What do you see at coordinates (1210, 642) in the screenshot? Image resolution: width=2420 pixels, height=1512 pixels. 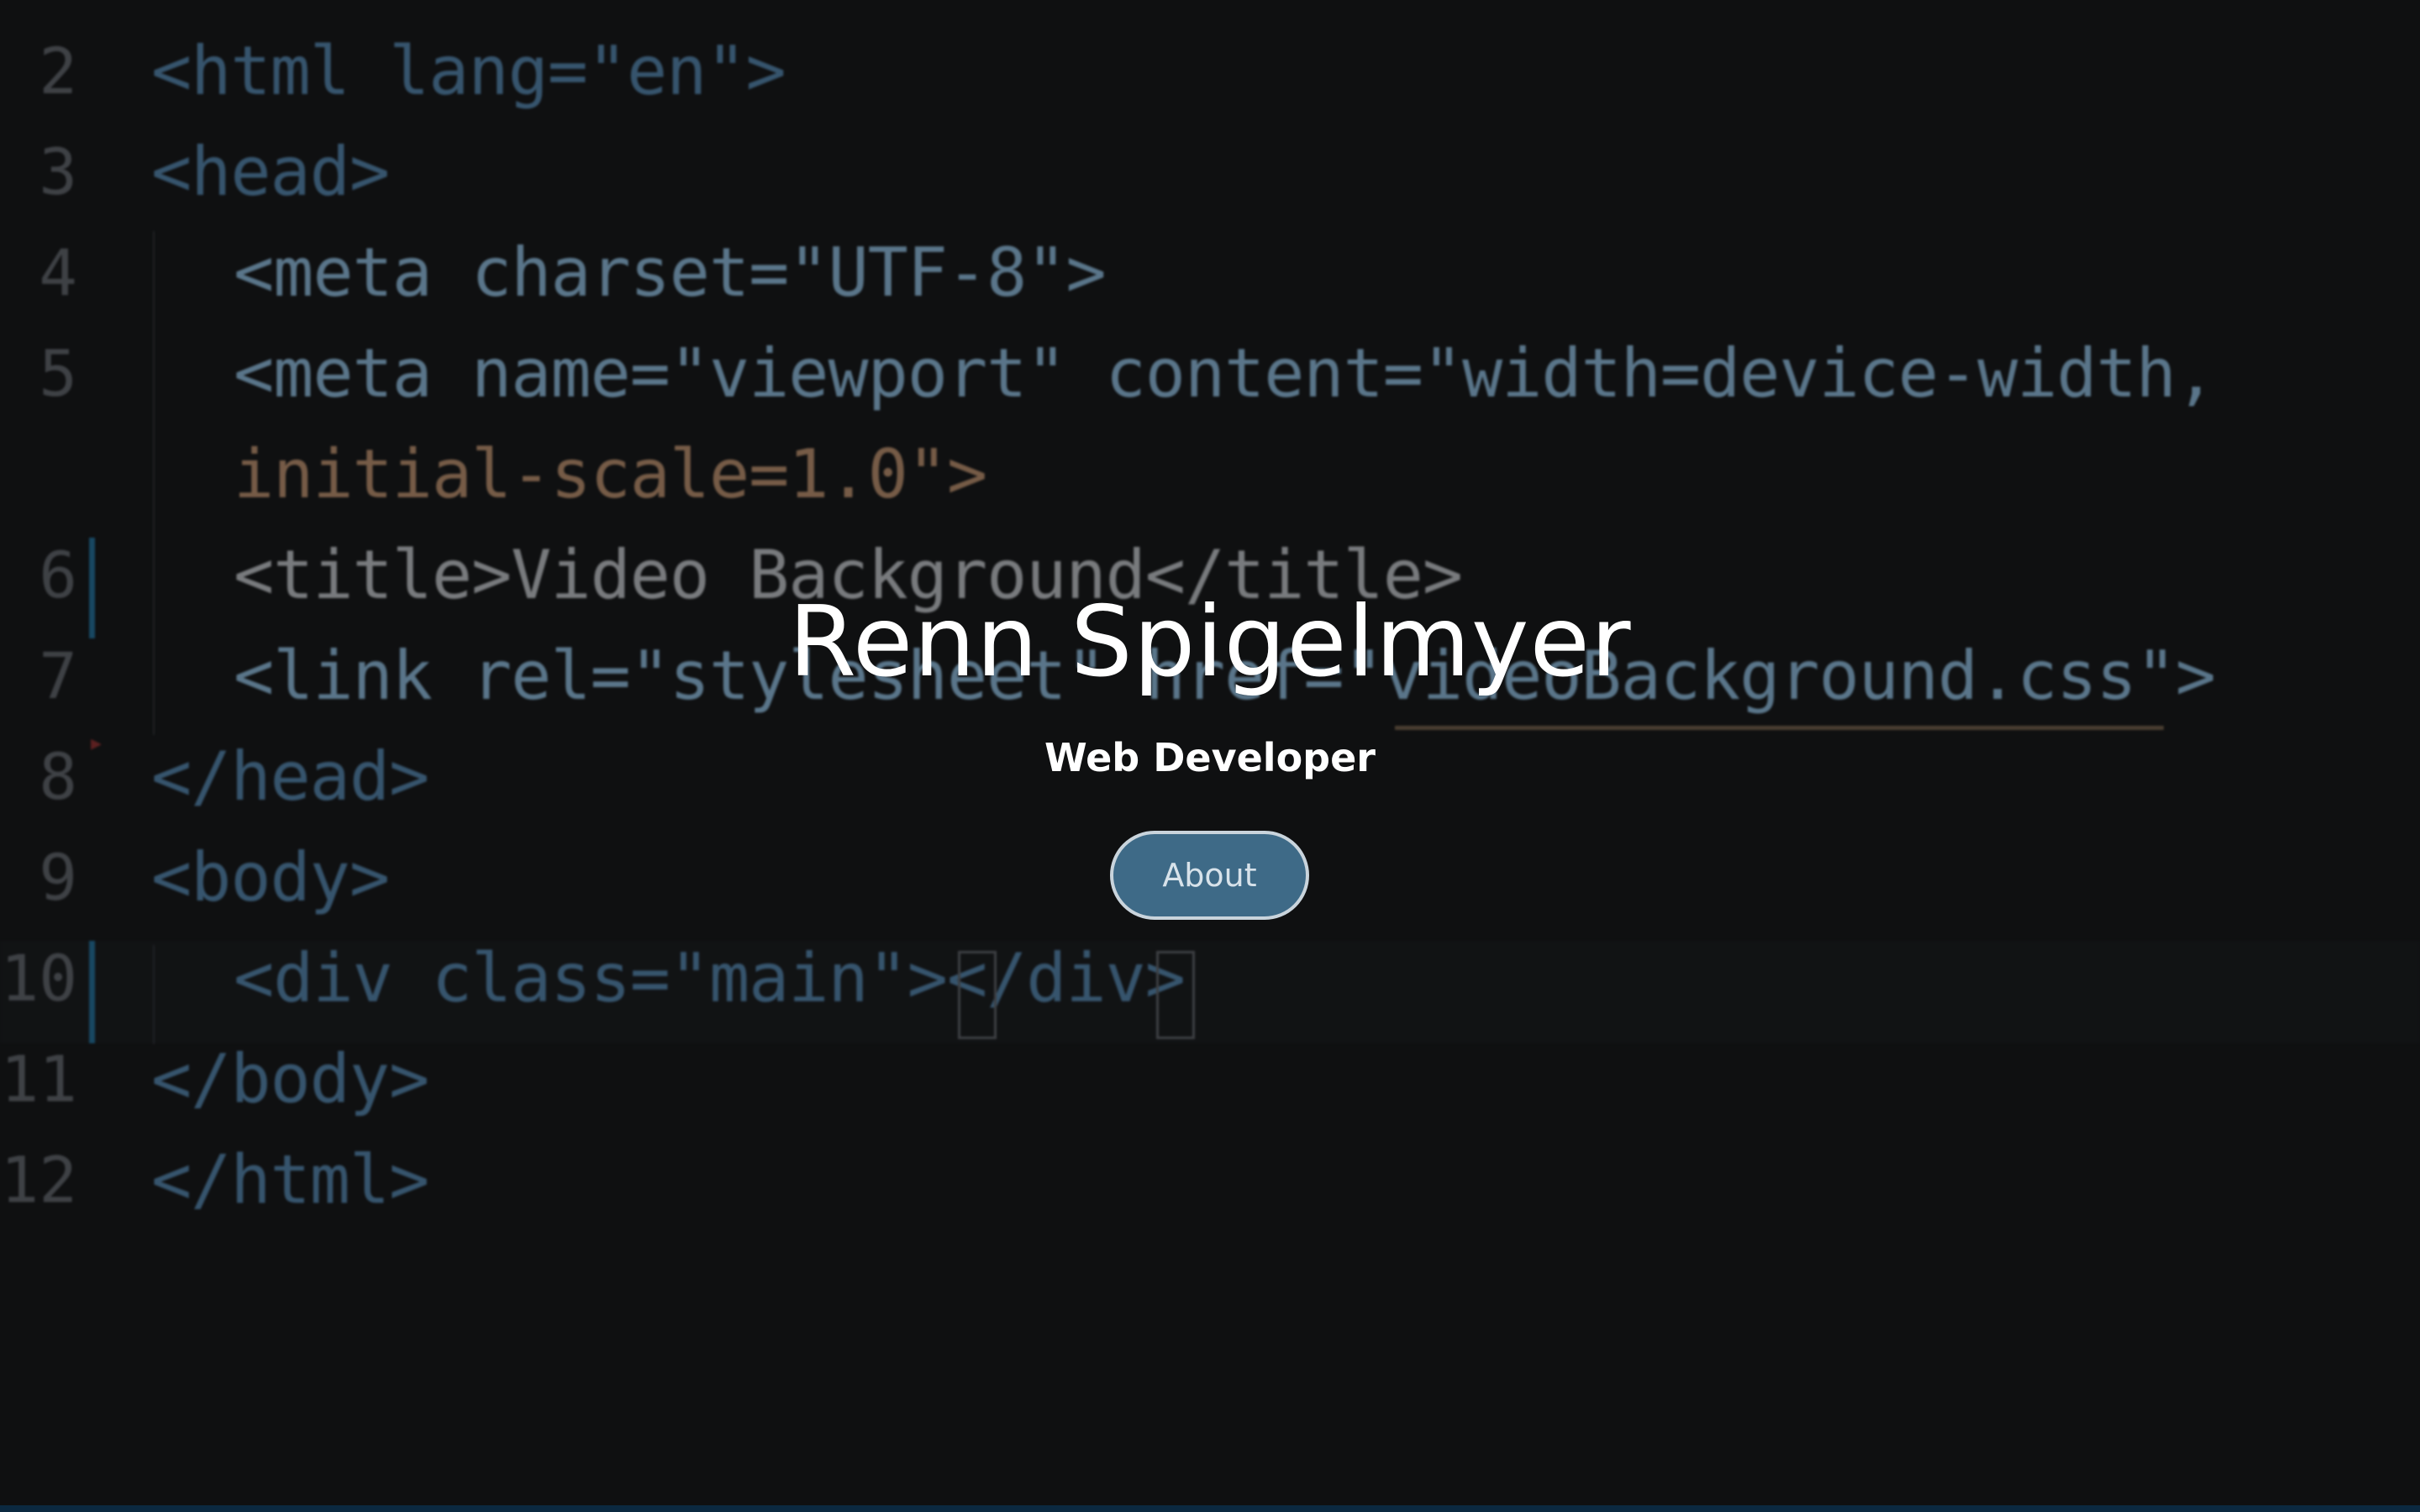 I see `hero-name: Renn Spigelmyer` at bounding box center [1210, 642].